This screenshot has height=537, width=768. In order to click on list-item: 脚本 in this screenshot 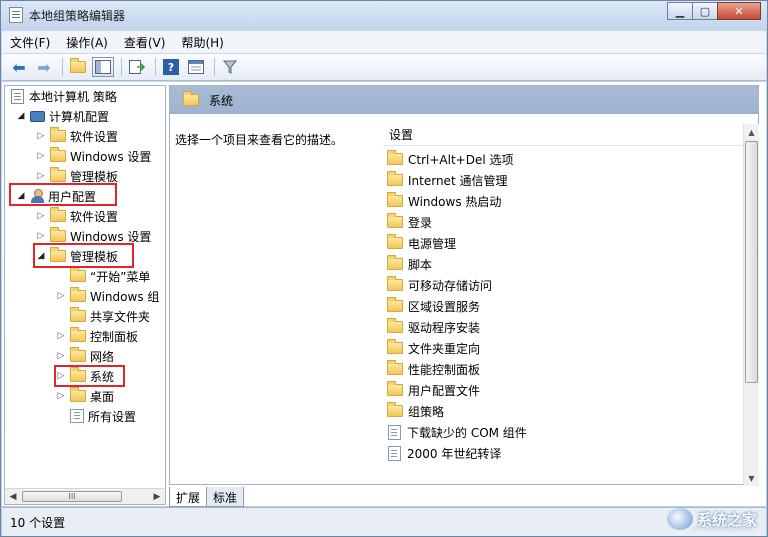, I will do `click(408, 264)`.